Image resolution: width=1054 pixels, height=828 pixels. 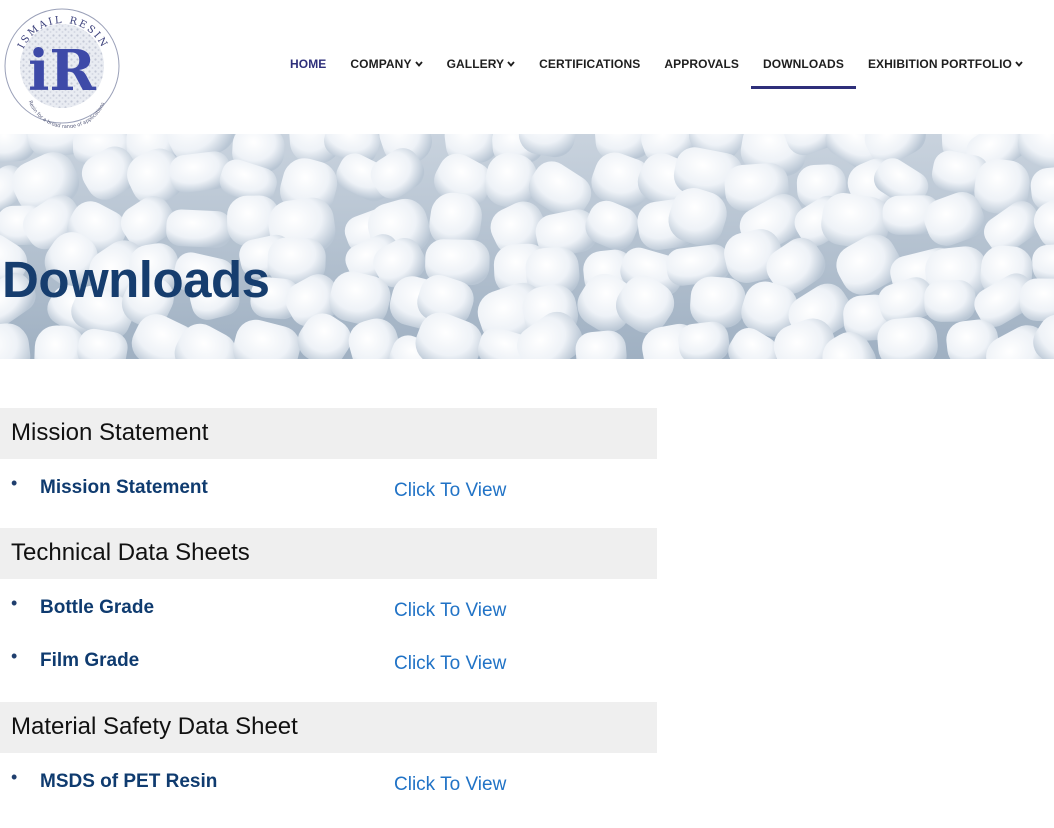 What do you see at coordinates (328, 433) in the screenshot?
I see `section-heading-mission-statement: Mission Statement` at bounding box center [328, 433].